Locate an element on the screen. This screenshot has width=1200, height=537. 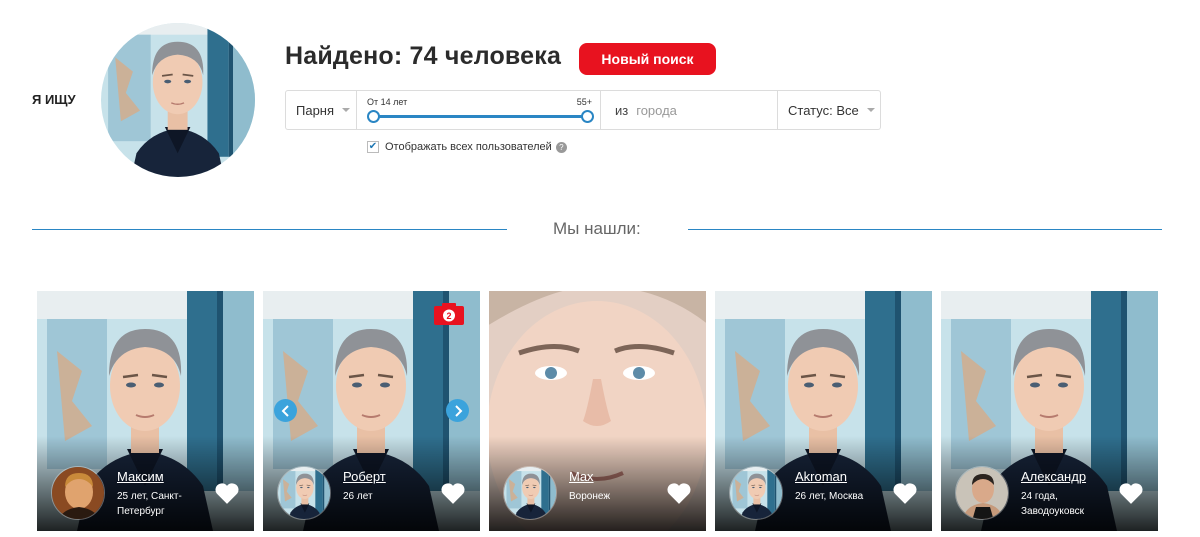
search-label: Я ИЩУ is located at coordinates (54, 99).